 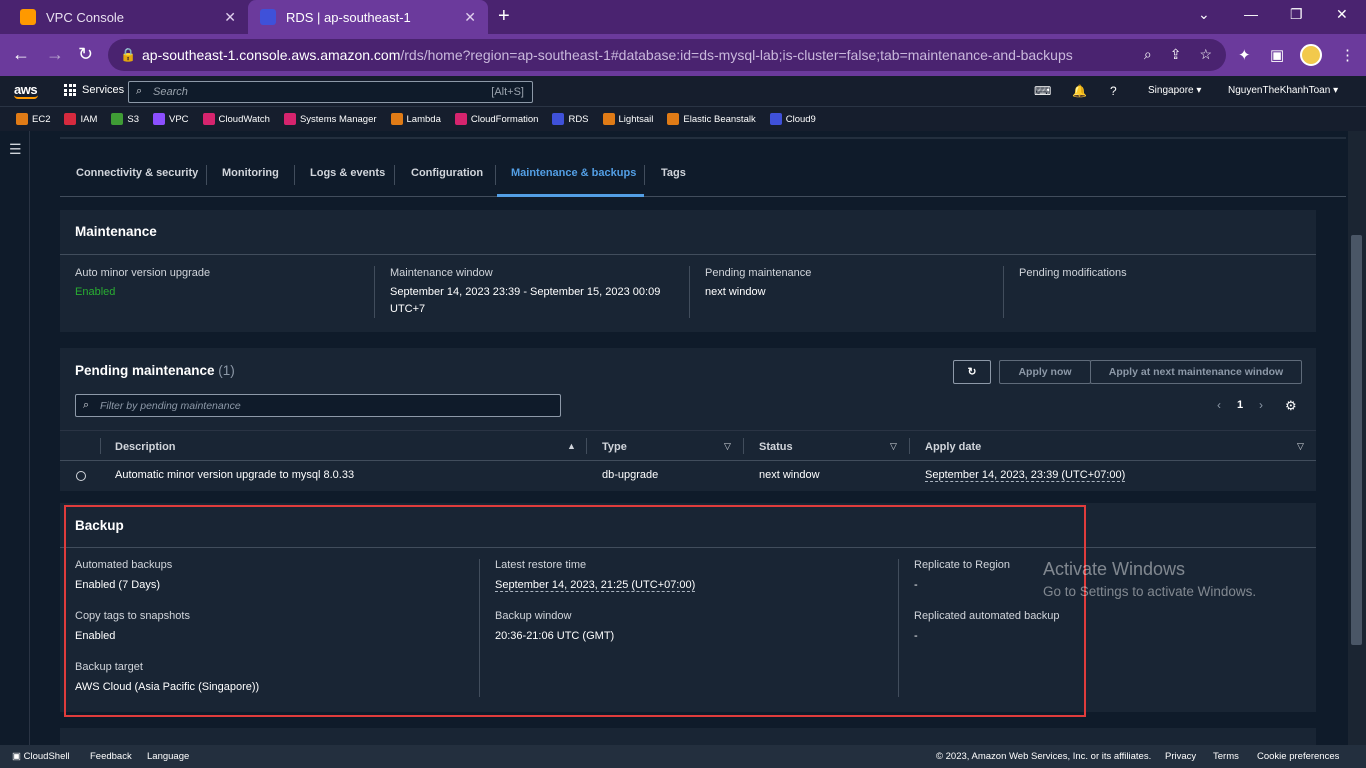 What do you see at coordinates (1180, 756) in the screenshot?
I see `privacy-link: Privacy` at bounding box center [1180, 756].